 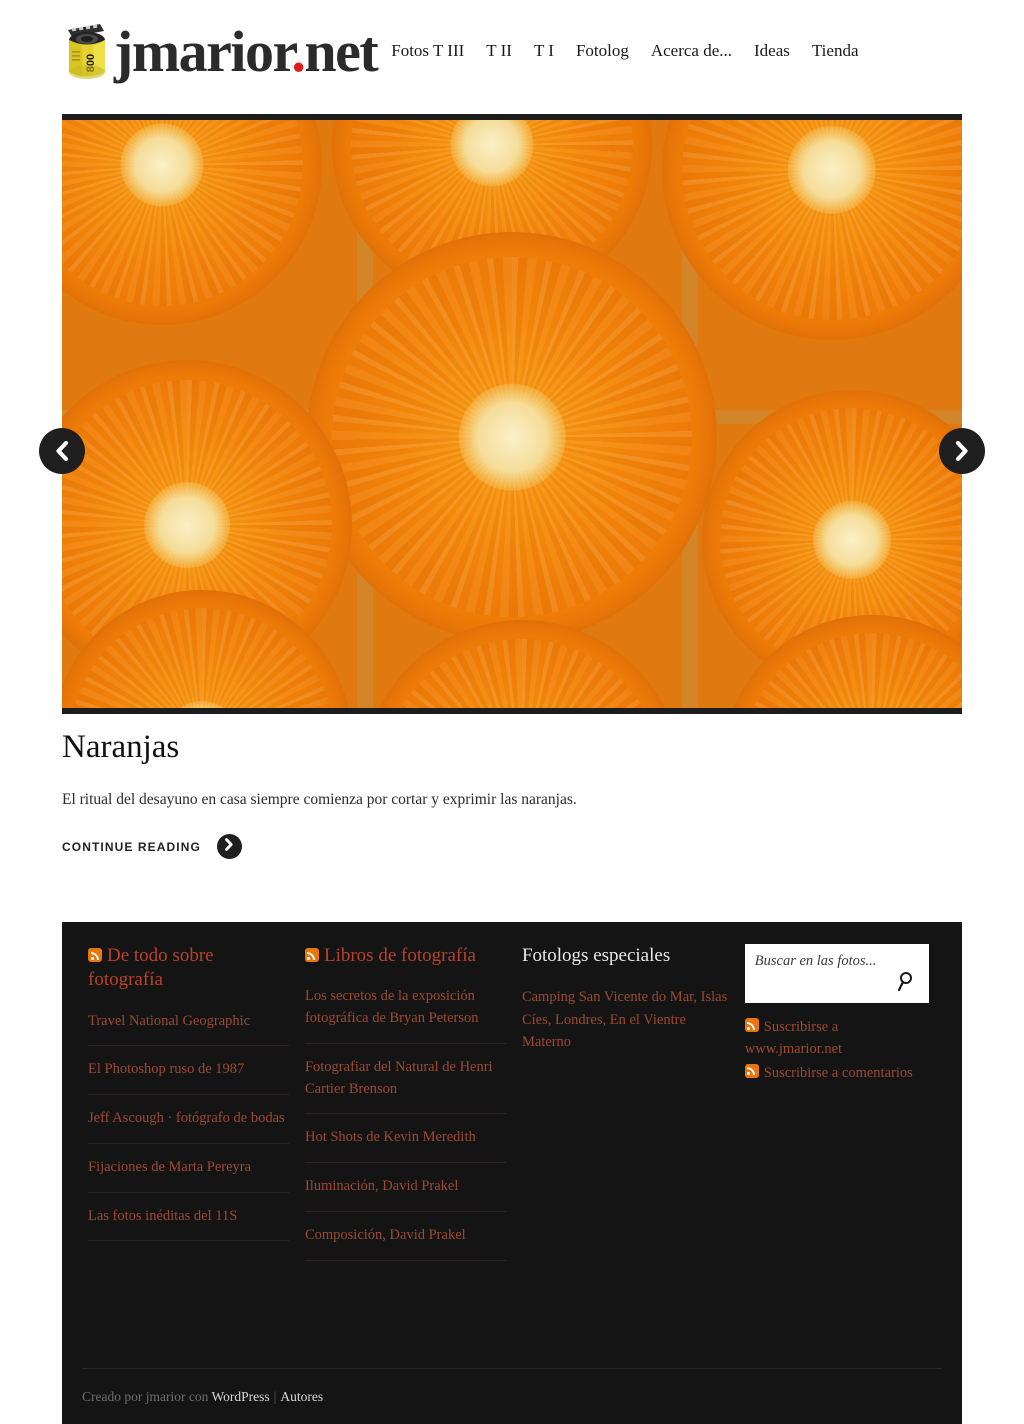 What do you see at coordinates (607, 997) in the screenshot?
I see `fotolog-link: Camping San Vicente do Mar` at bounding box center [607, 997].